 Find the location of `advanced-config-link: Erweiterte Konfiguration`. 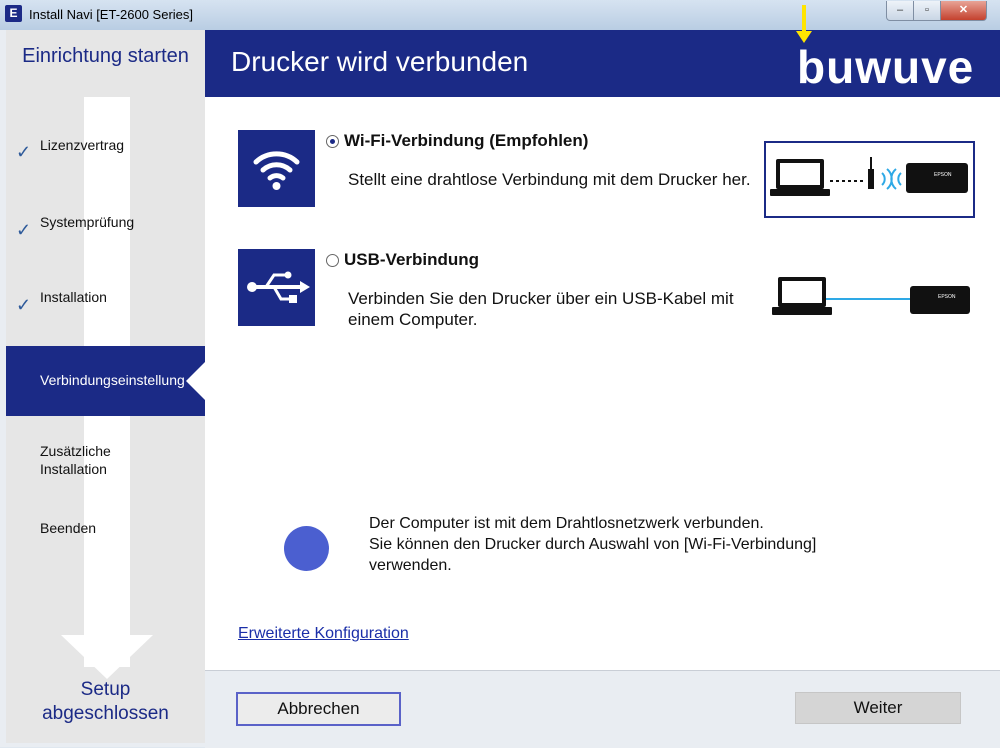

advanced-config-link: Erweiterte Konfiguration is located at coordinates (323, 634).